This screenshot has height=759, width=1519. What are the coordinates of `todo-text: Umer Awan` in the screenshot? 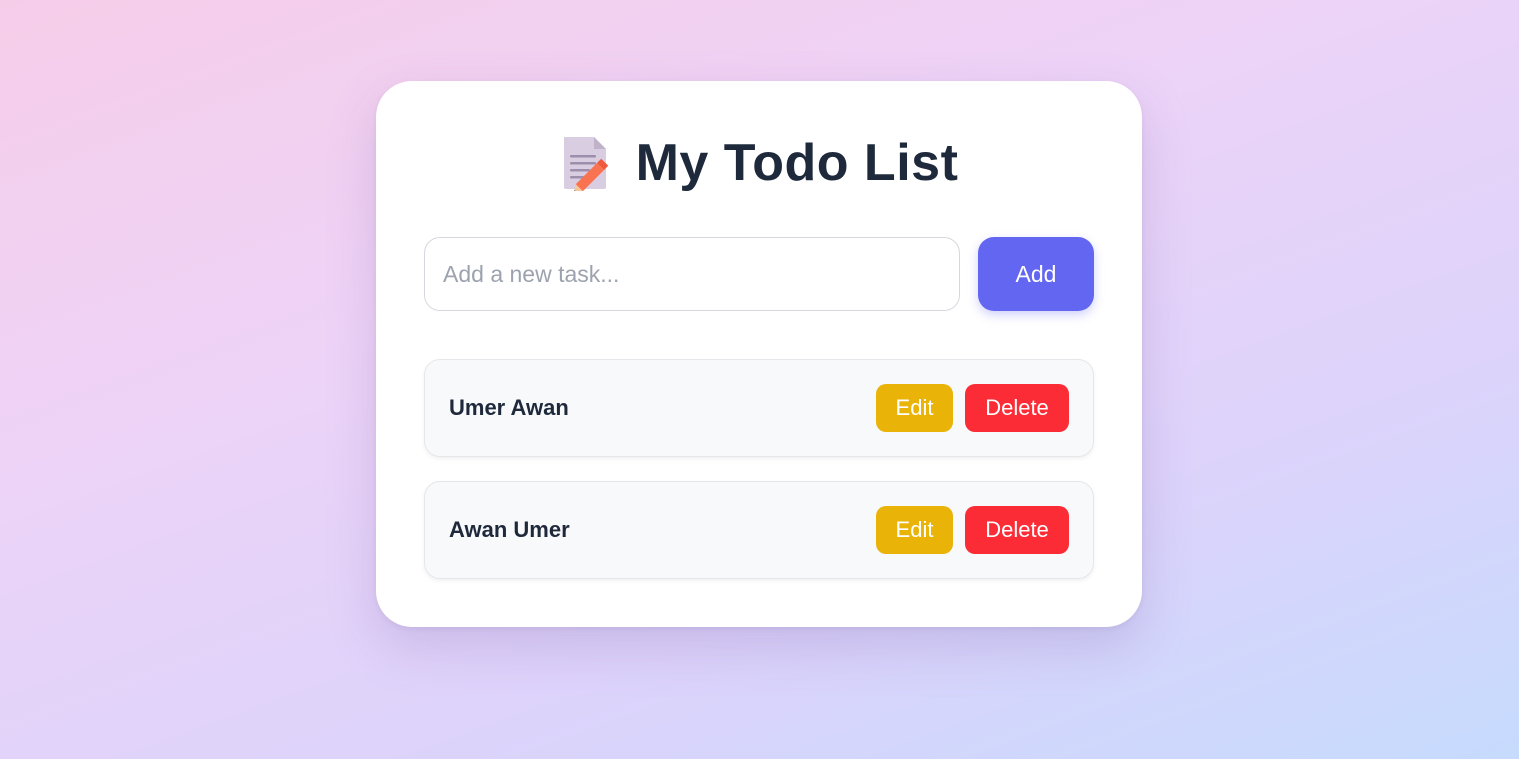 It's located at (509, 407).